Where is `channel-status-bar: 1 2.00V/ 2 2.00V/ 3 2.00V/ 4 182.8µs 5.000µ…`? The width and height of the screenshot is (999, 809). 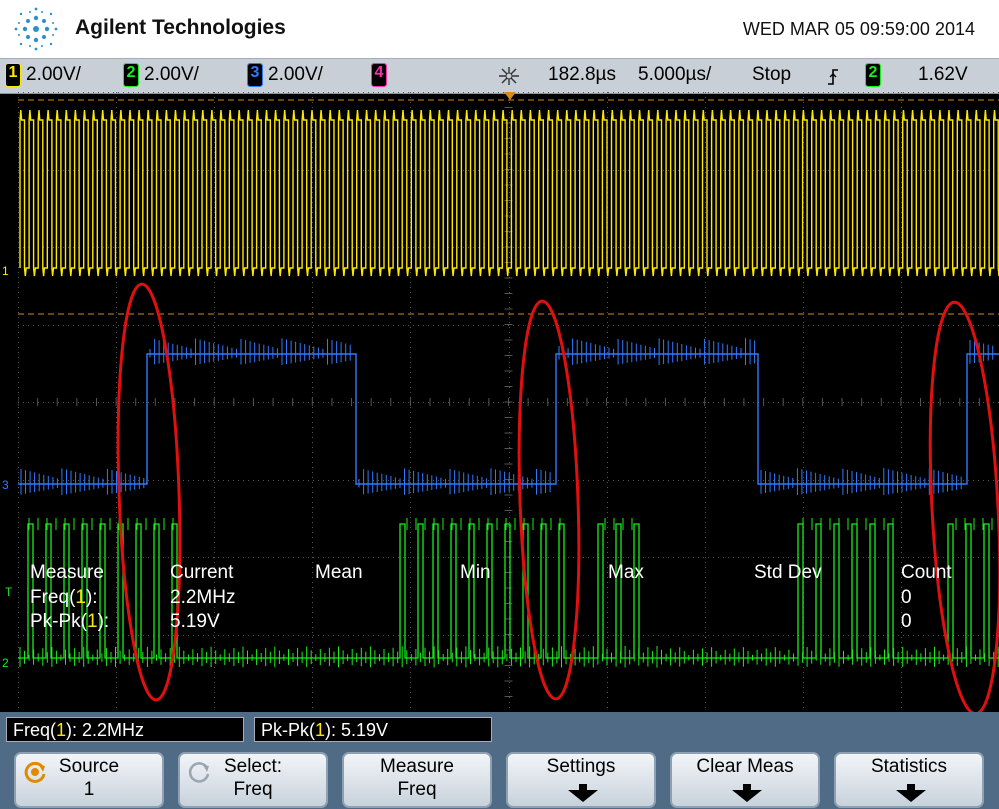
channel-status-bar: 1 2.00V/ 2 2.00V/ 3 2.00V/ 4 182.8µs 5.000µ… is located at coordinates (499, 76).